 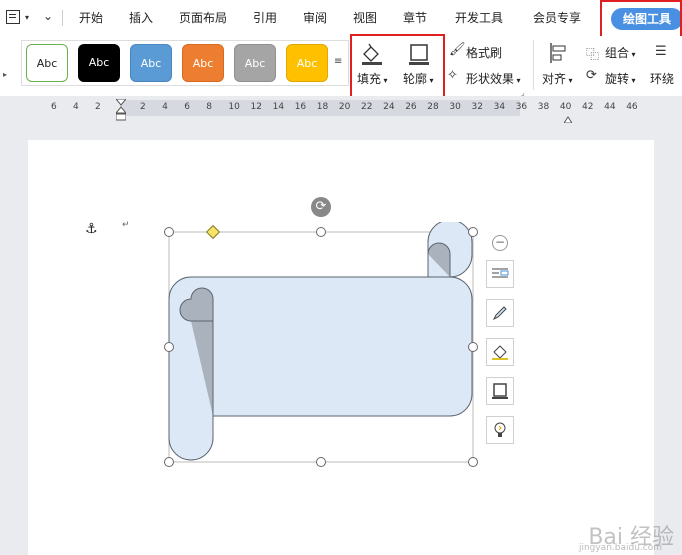 I want to click on tab-references: 引用, so click(x=265, y=18).